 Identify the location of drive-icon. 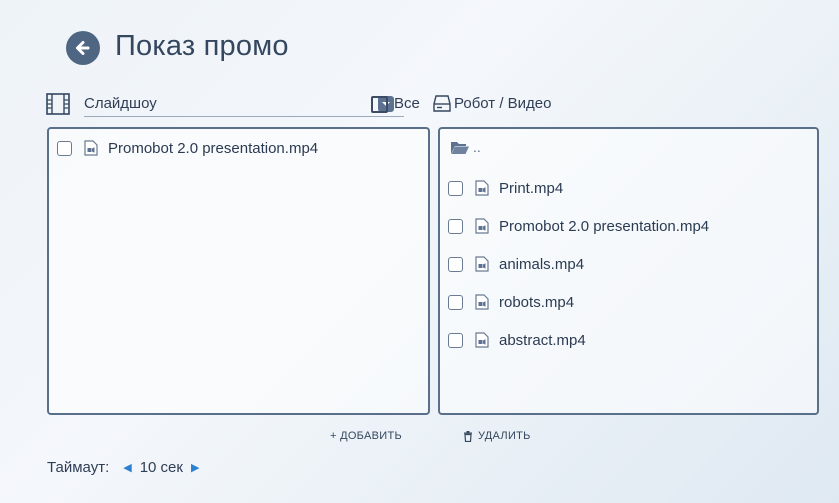
(442, 103).